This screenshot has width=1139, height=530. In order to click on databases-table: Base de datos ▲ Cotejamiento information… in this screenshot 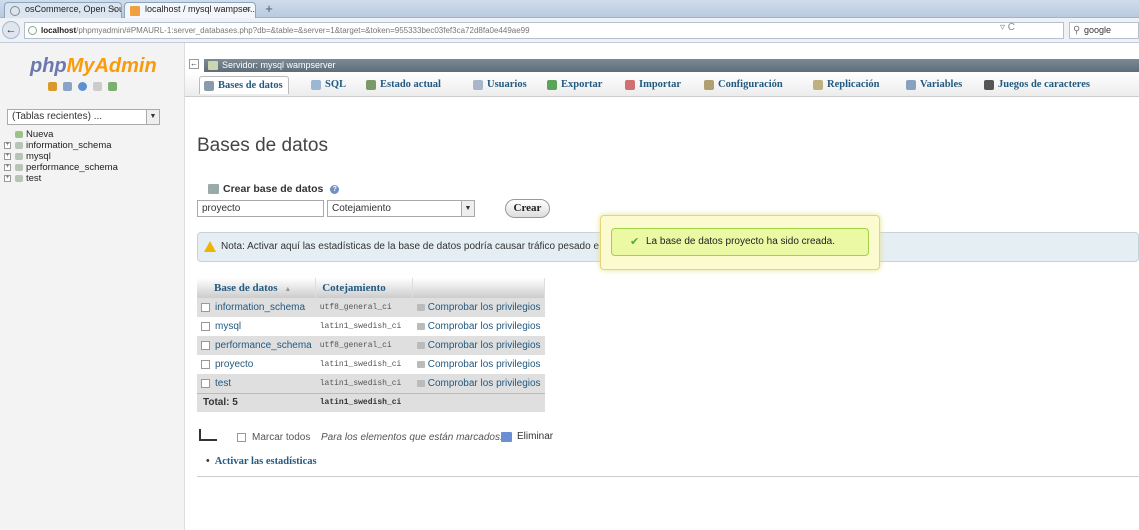, I will do `click(371, 345)`.